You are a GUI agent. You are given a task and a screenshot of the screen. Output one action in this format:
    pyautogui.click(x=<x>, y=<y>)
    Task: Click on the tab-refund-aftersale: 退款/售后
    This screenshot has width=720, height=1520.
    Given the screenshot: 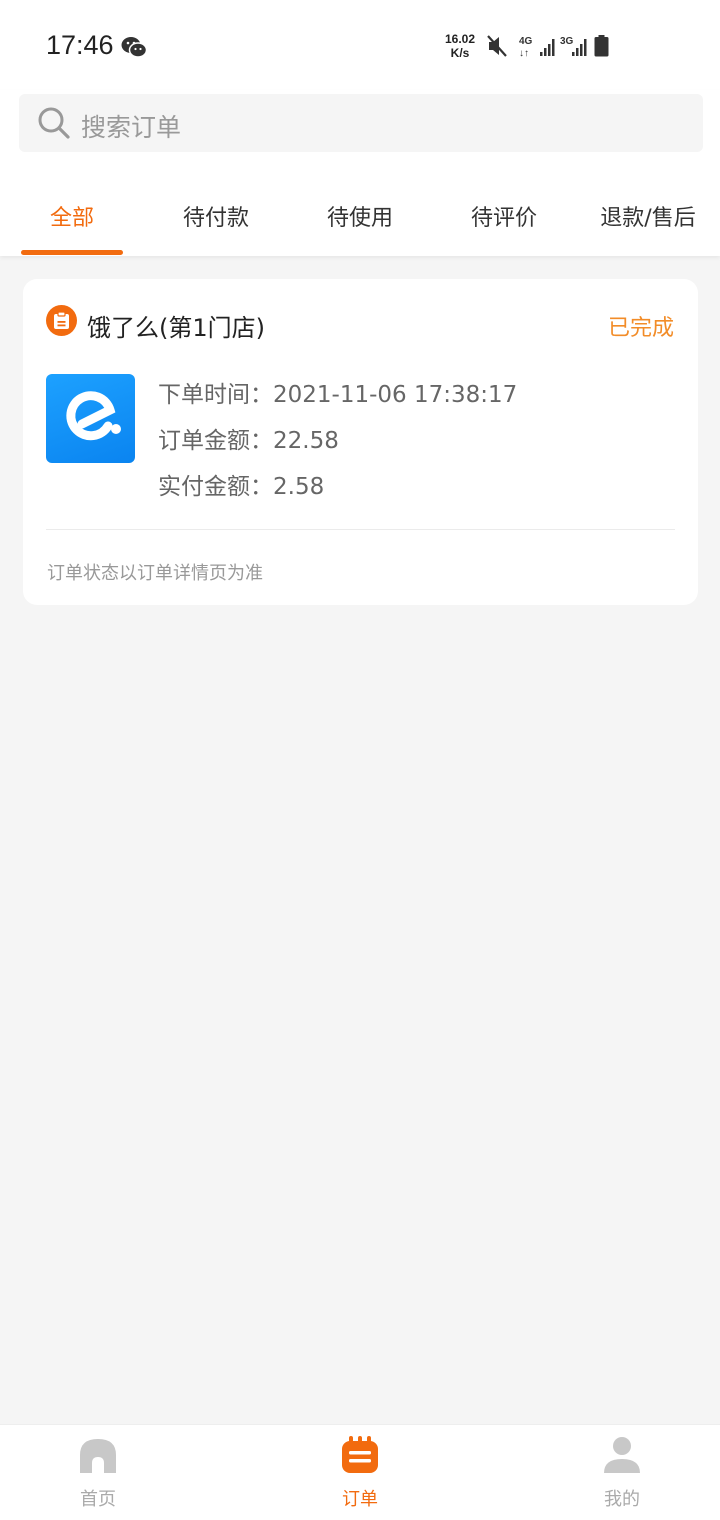 What is the action you would take?
    pyautogui.click(x=648, y=216)
    